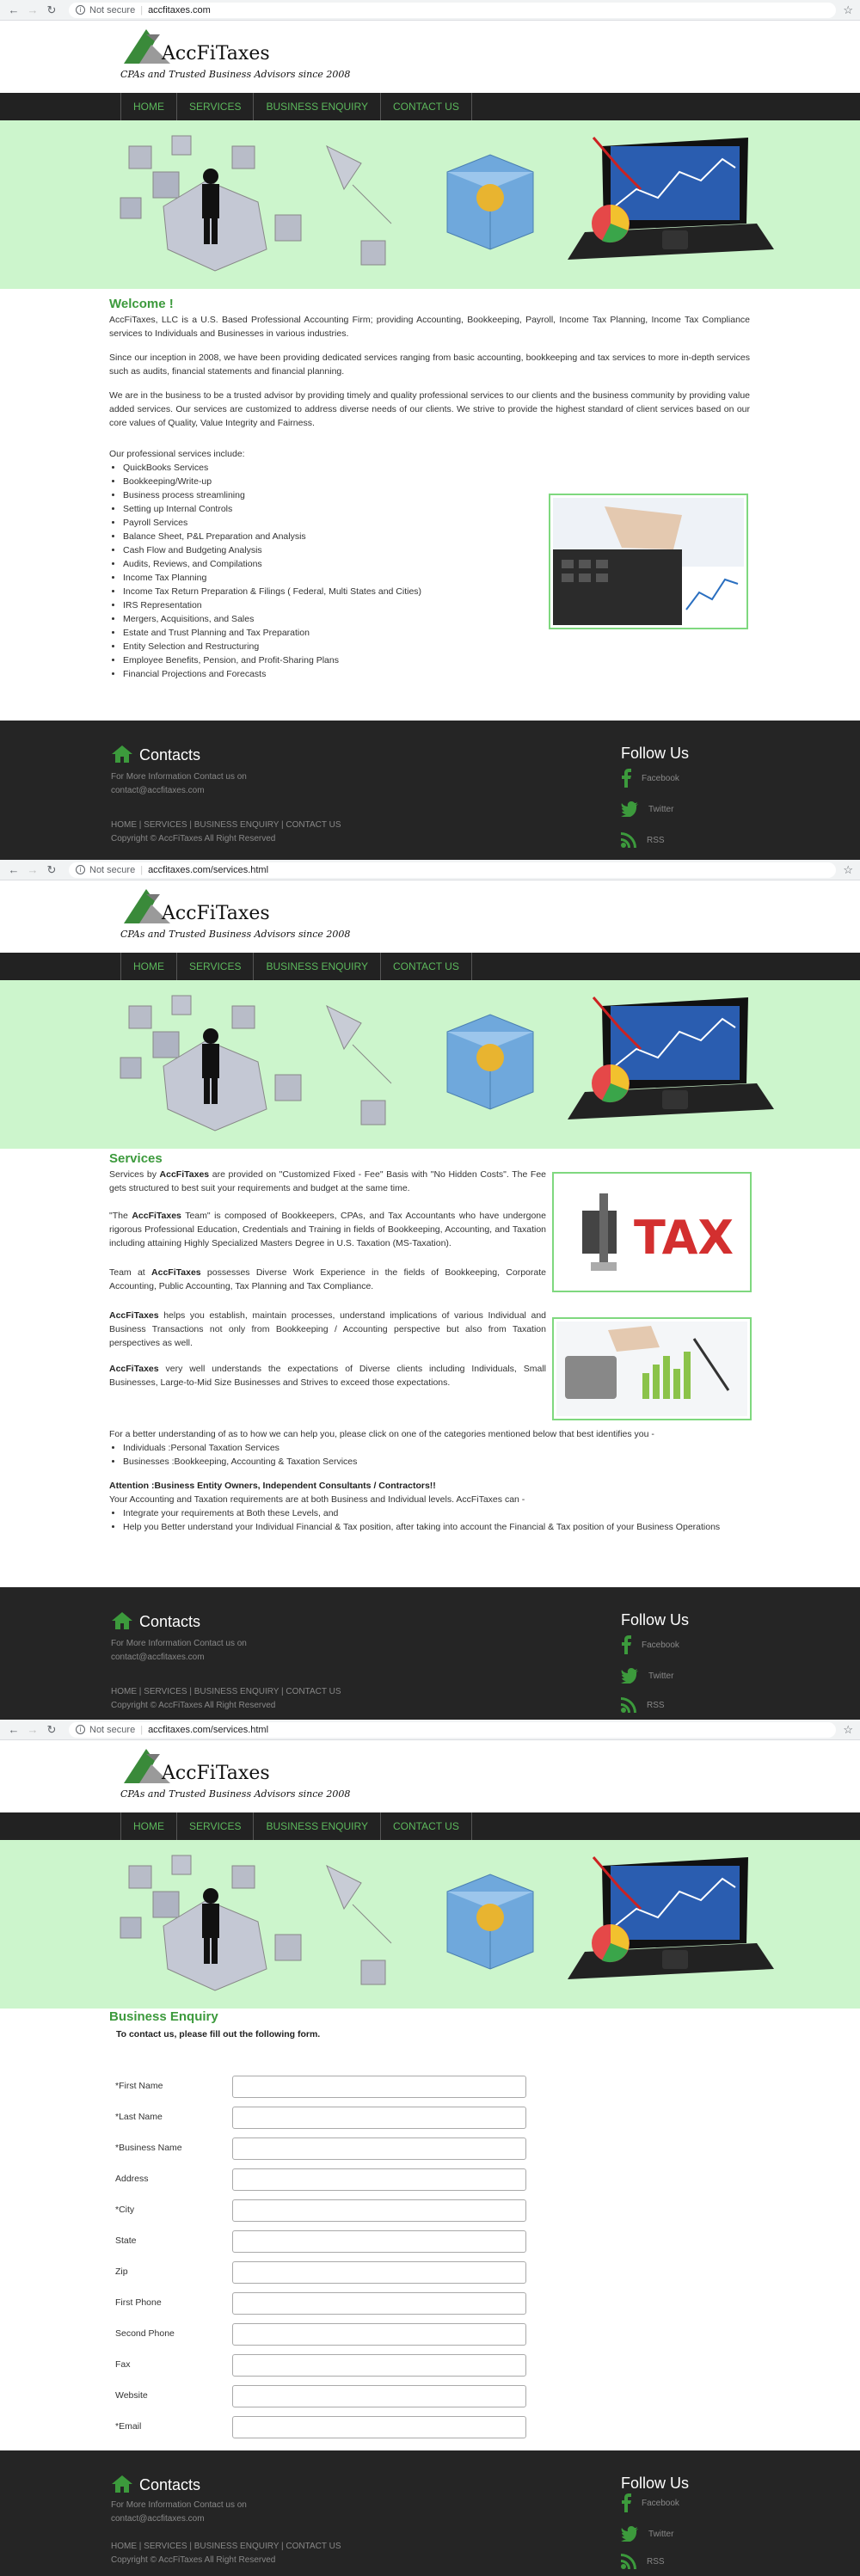 The image size is (860, 2576). What do you see at coordinates (379, 2303) in the screenshot?
I see `first-phone-input` at bounding box center [379, 2303].